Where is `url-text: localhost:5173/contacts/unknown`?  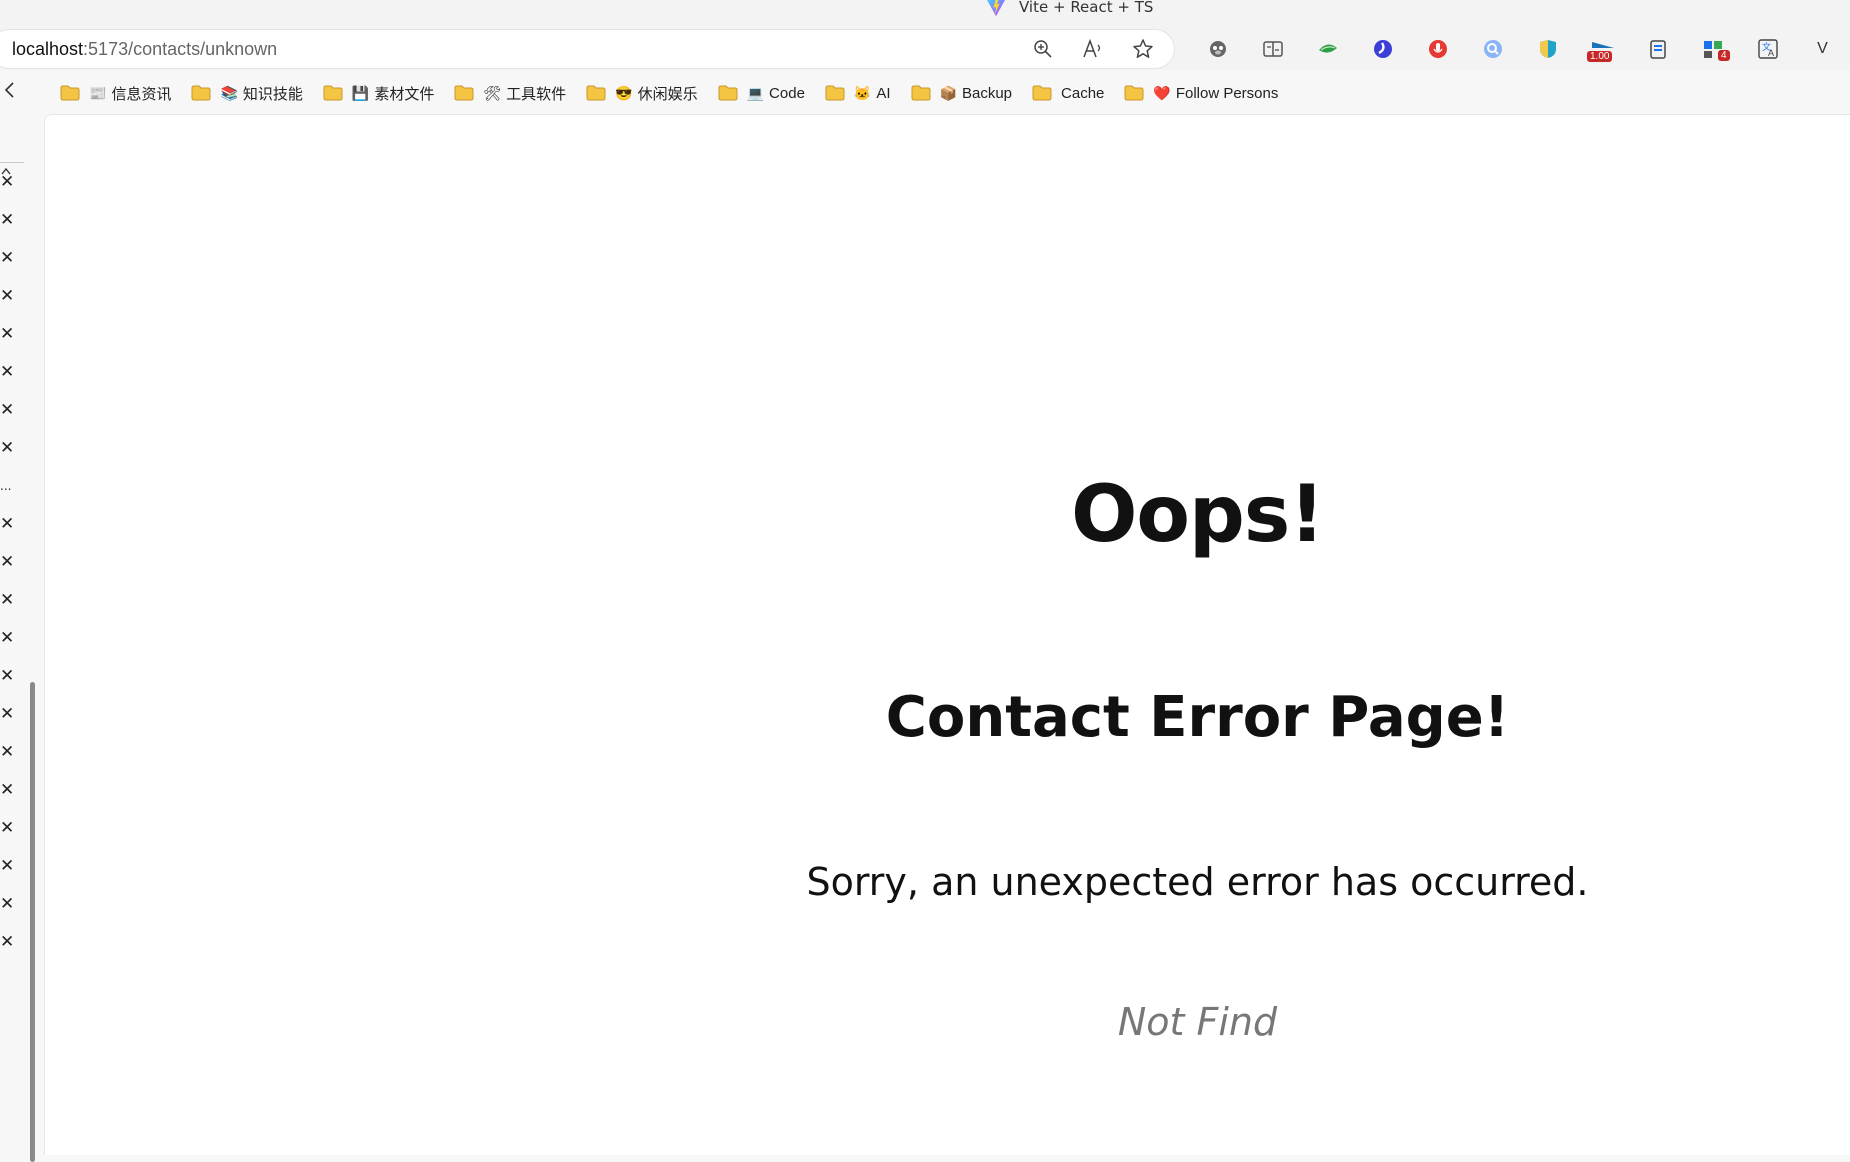
url-text: localhost:5173/contacts/unknown is located at coordinates (144, 49).